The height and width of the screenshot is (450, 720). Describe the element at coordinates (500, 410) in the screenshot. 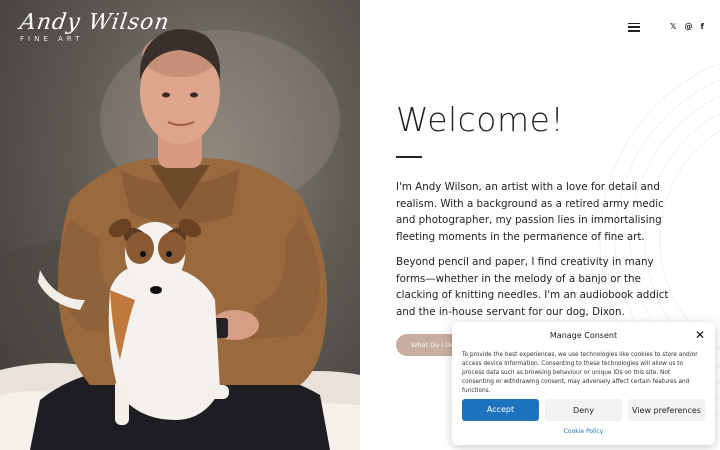

I see `accept-button: Accept` at that location.